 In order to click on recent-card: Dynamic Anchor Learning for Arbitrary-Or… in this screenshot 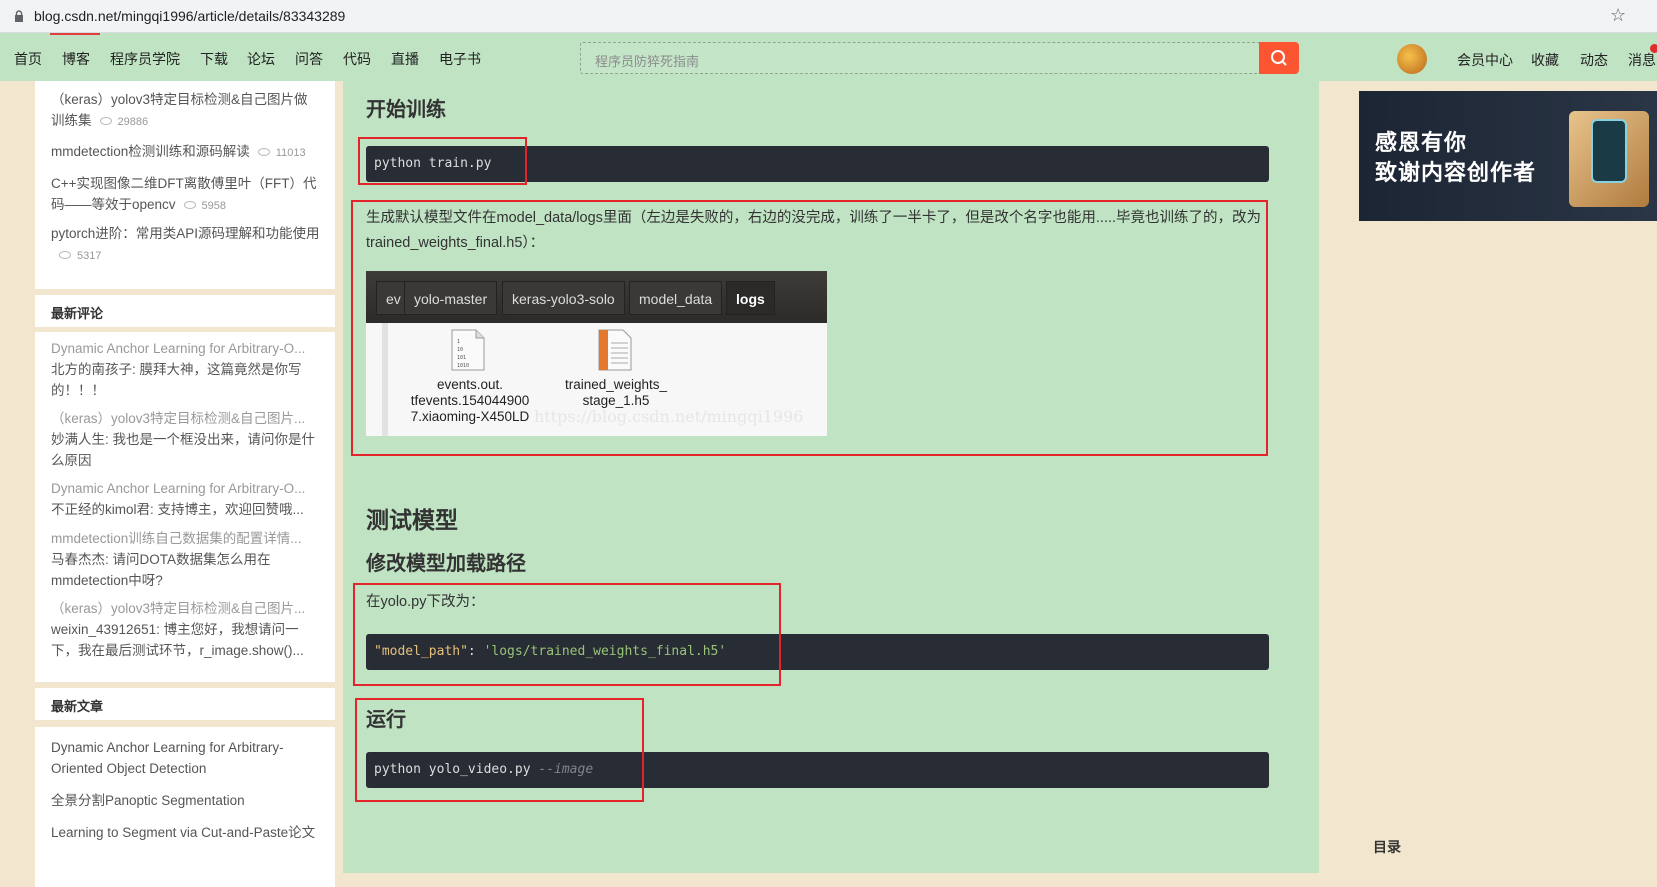, I will do `click(185, 807)`.